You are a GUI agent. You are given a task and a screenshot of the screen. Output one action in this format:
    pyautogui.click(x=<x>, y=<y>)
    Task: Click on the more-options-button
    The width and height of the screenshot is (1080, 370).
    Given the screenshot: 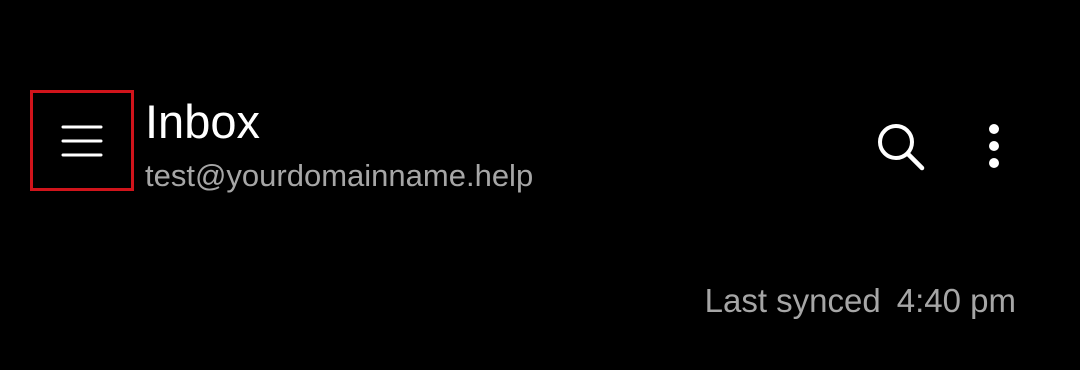 What is the action you would take?
    pyautogui.click(x=994, y=146)
    